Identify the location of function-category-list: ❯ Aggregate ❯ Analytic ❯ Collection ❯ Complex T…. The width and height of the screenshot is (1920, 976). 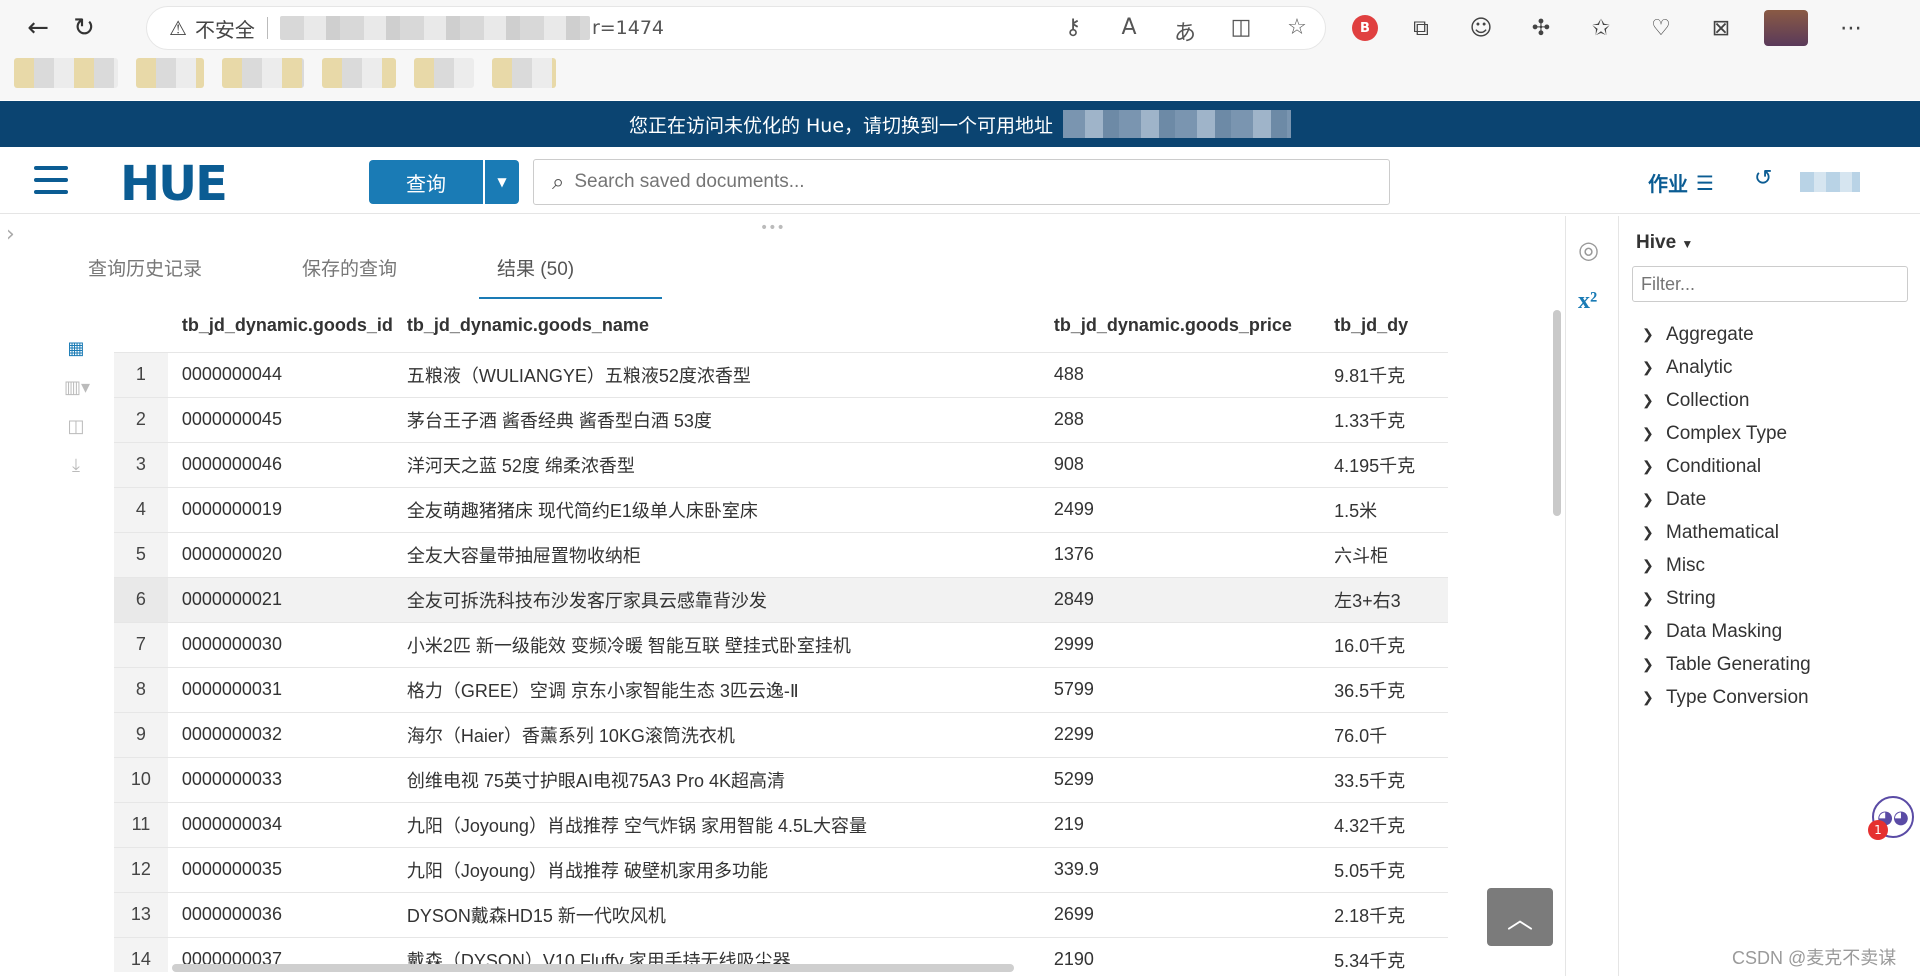
(1726, 516).